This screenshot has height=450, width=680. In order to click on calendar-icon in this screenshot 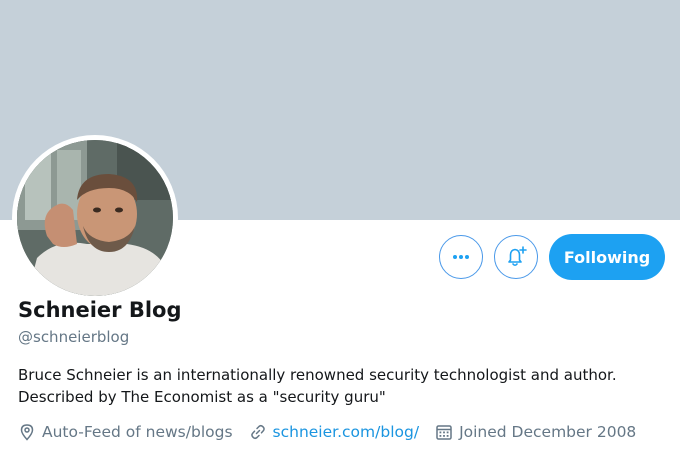, I will do `click(444, 432)`.